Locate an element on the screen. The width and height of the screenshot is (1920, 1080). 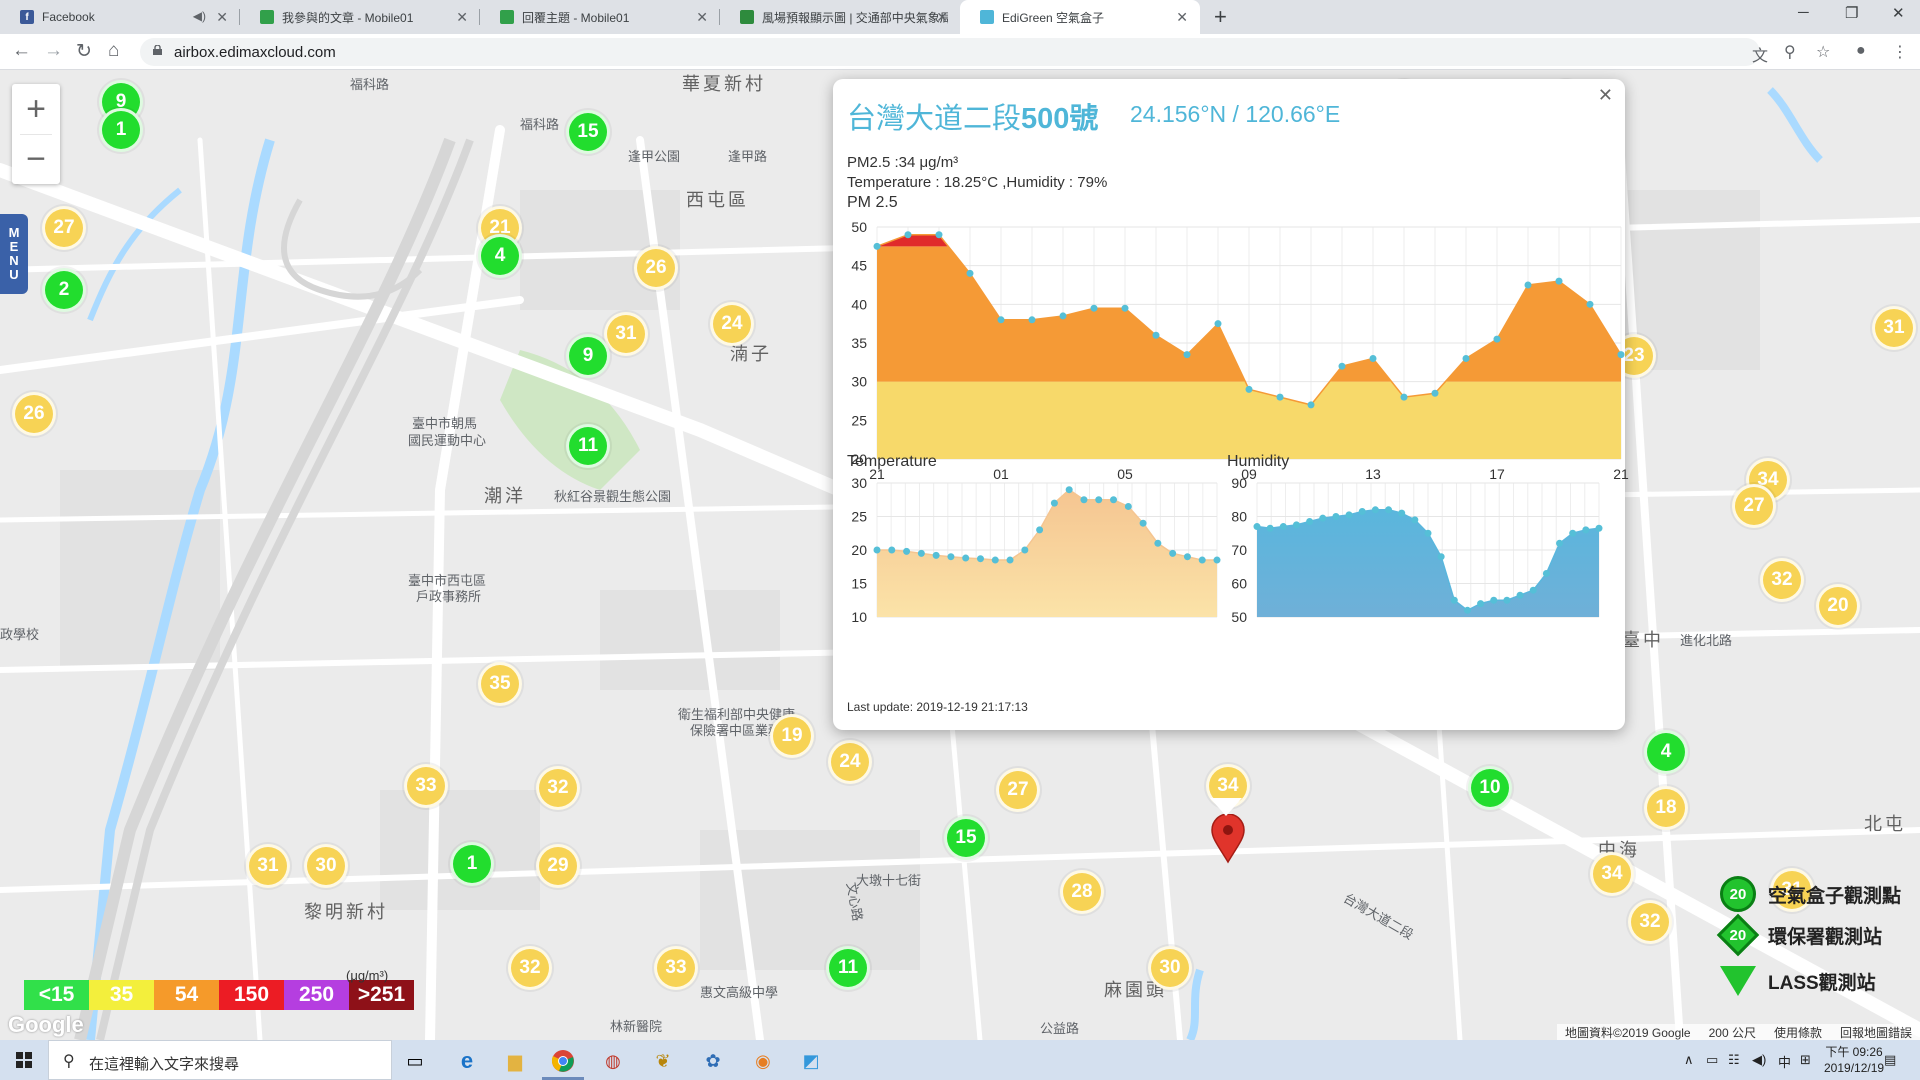
file-explorer-icon: ▆ is located at coordinates (515, 1061).